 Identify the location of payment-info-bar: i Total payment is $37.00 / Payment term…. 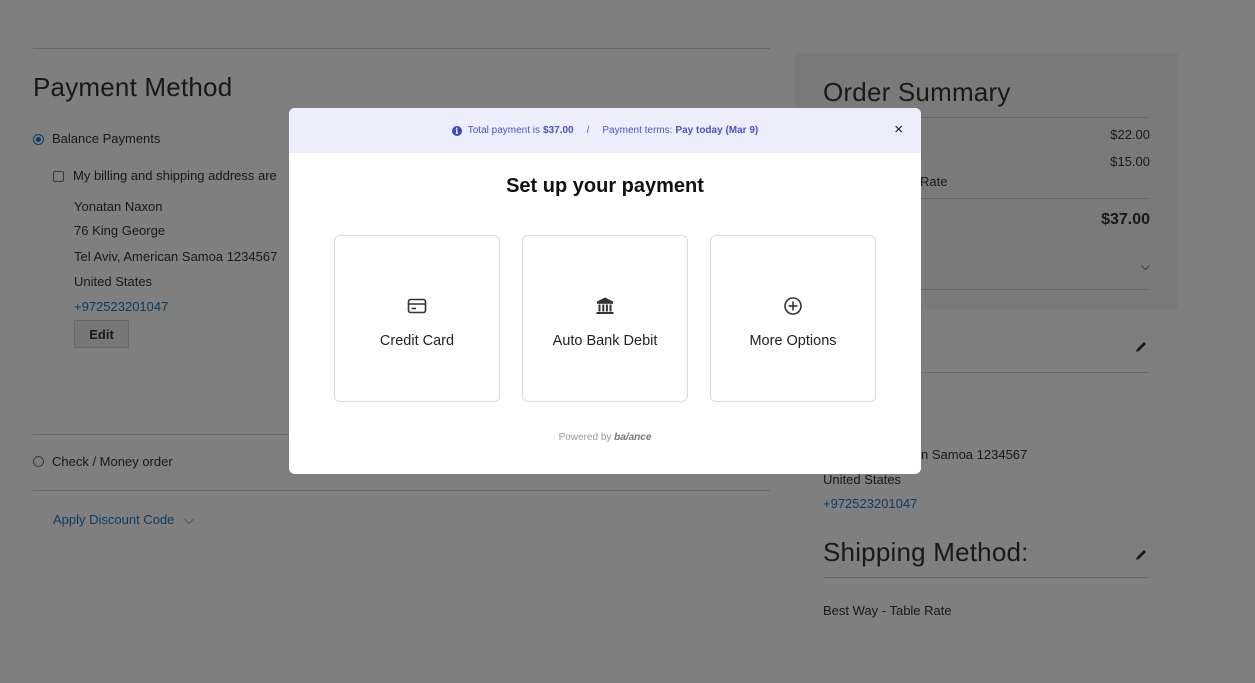
(605, 130).